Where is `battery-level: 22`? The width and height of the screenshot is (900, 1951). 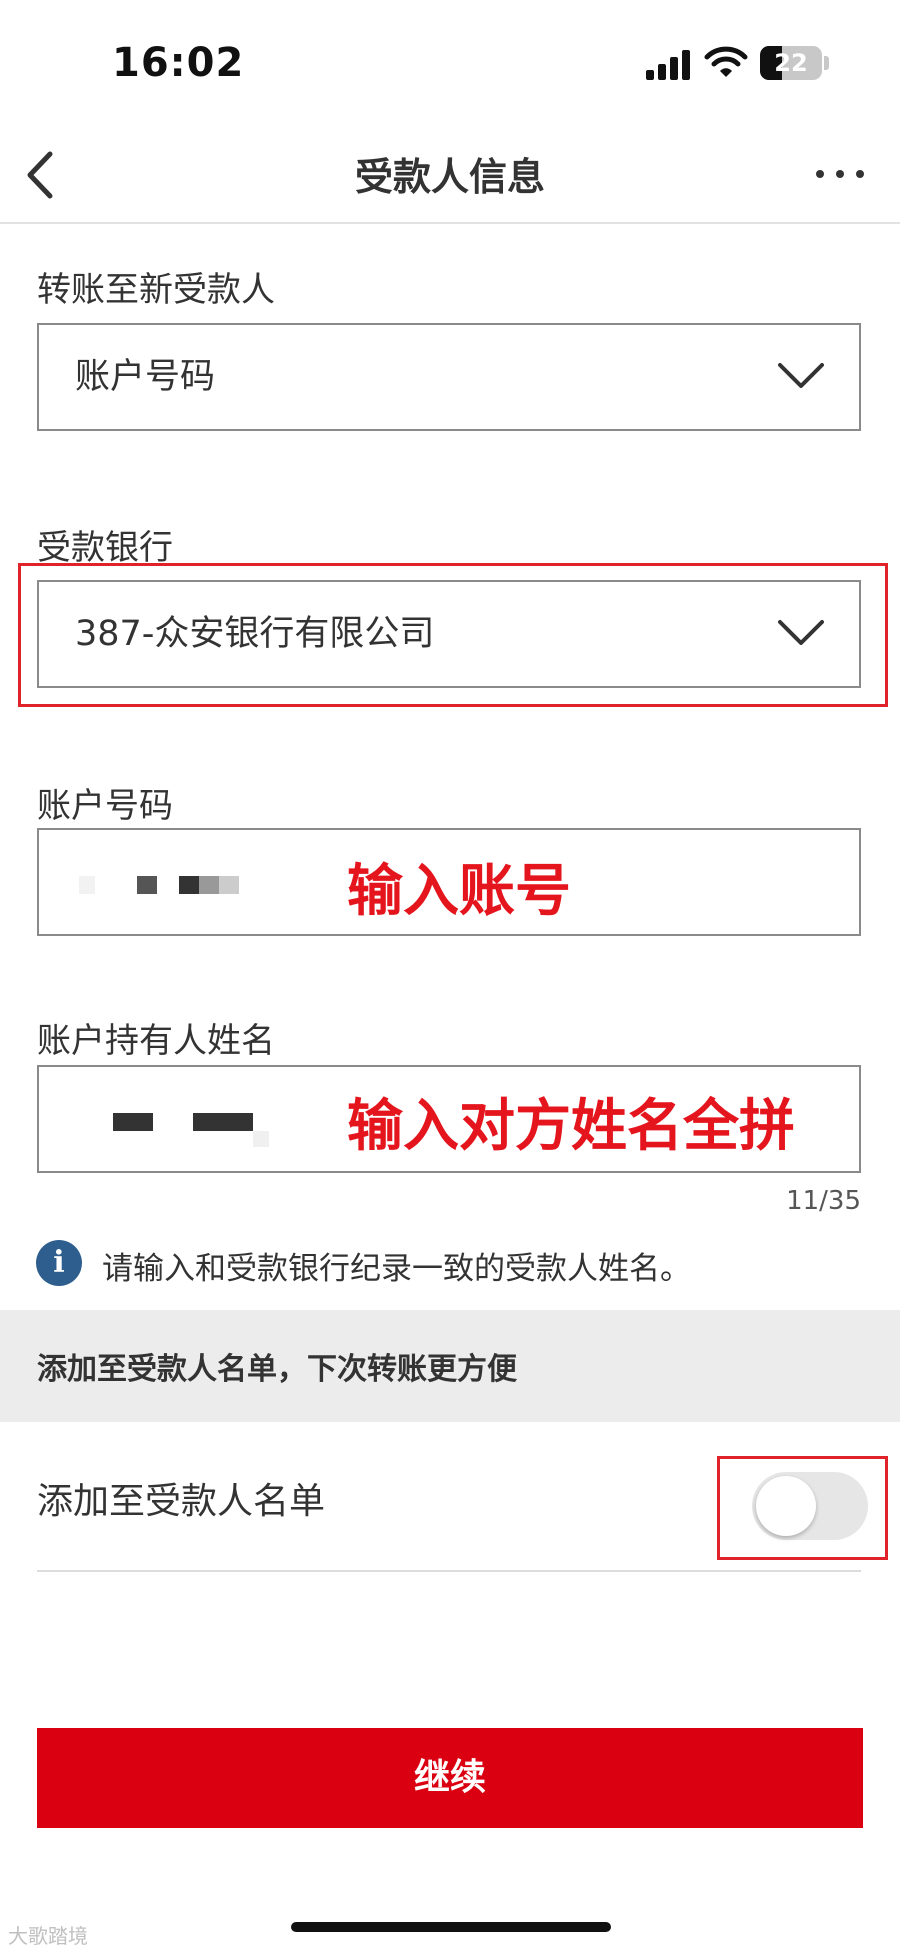 battery-level: 22 is located at coordinates (791, 63).